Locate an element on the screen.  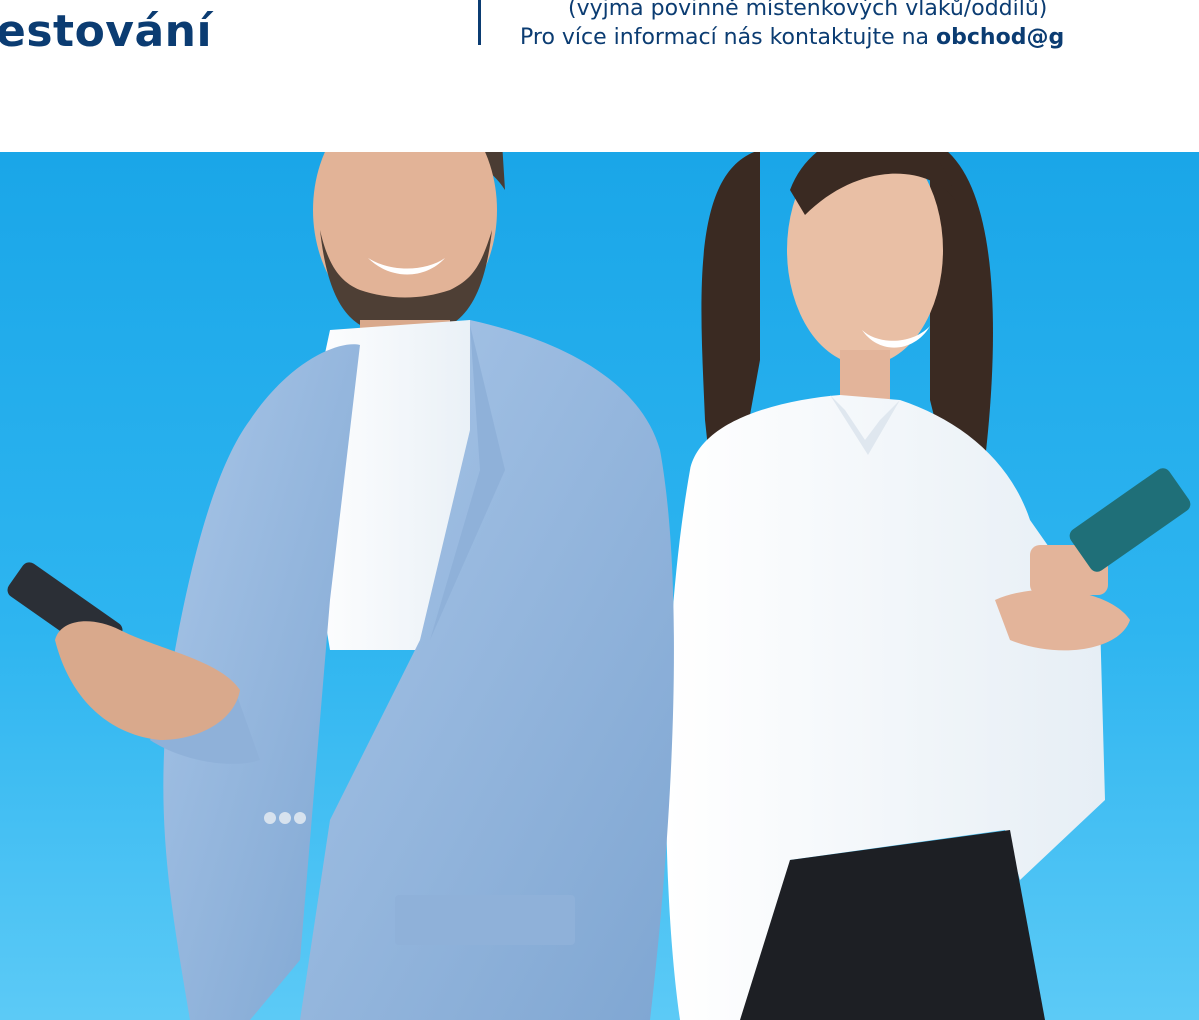
info-contact-text: Pro více informací nás kontaktujte na is located at coordinates (728, 37).